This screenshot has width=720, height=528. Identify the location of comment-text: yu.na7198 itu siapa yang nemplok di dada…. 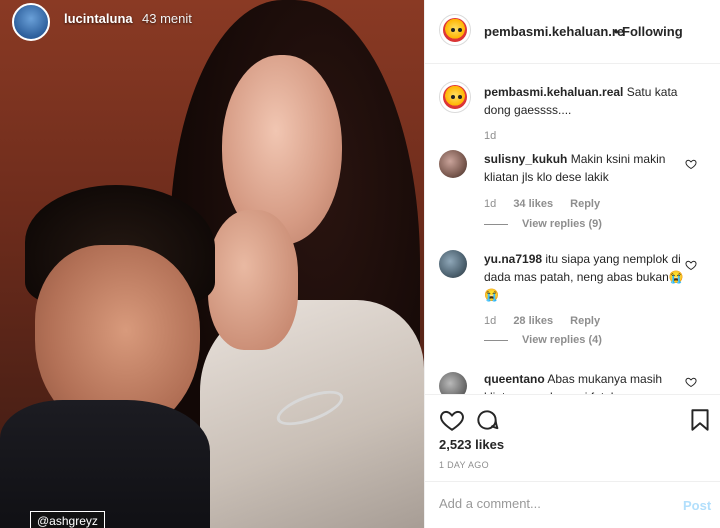
(584, 277).